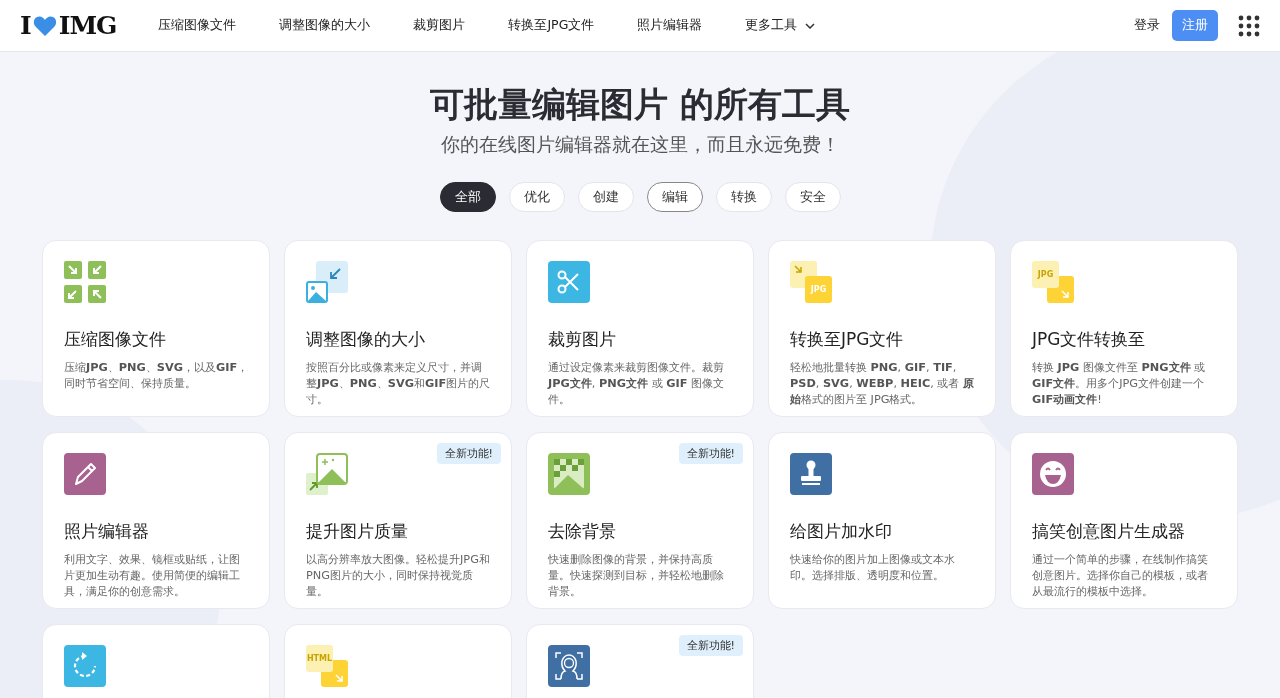 This screenshot has width=1280, height=698. I want to click on tool-card: 全新功能!, so click(640, 661).